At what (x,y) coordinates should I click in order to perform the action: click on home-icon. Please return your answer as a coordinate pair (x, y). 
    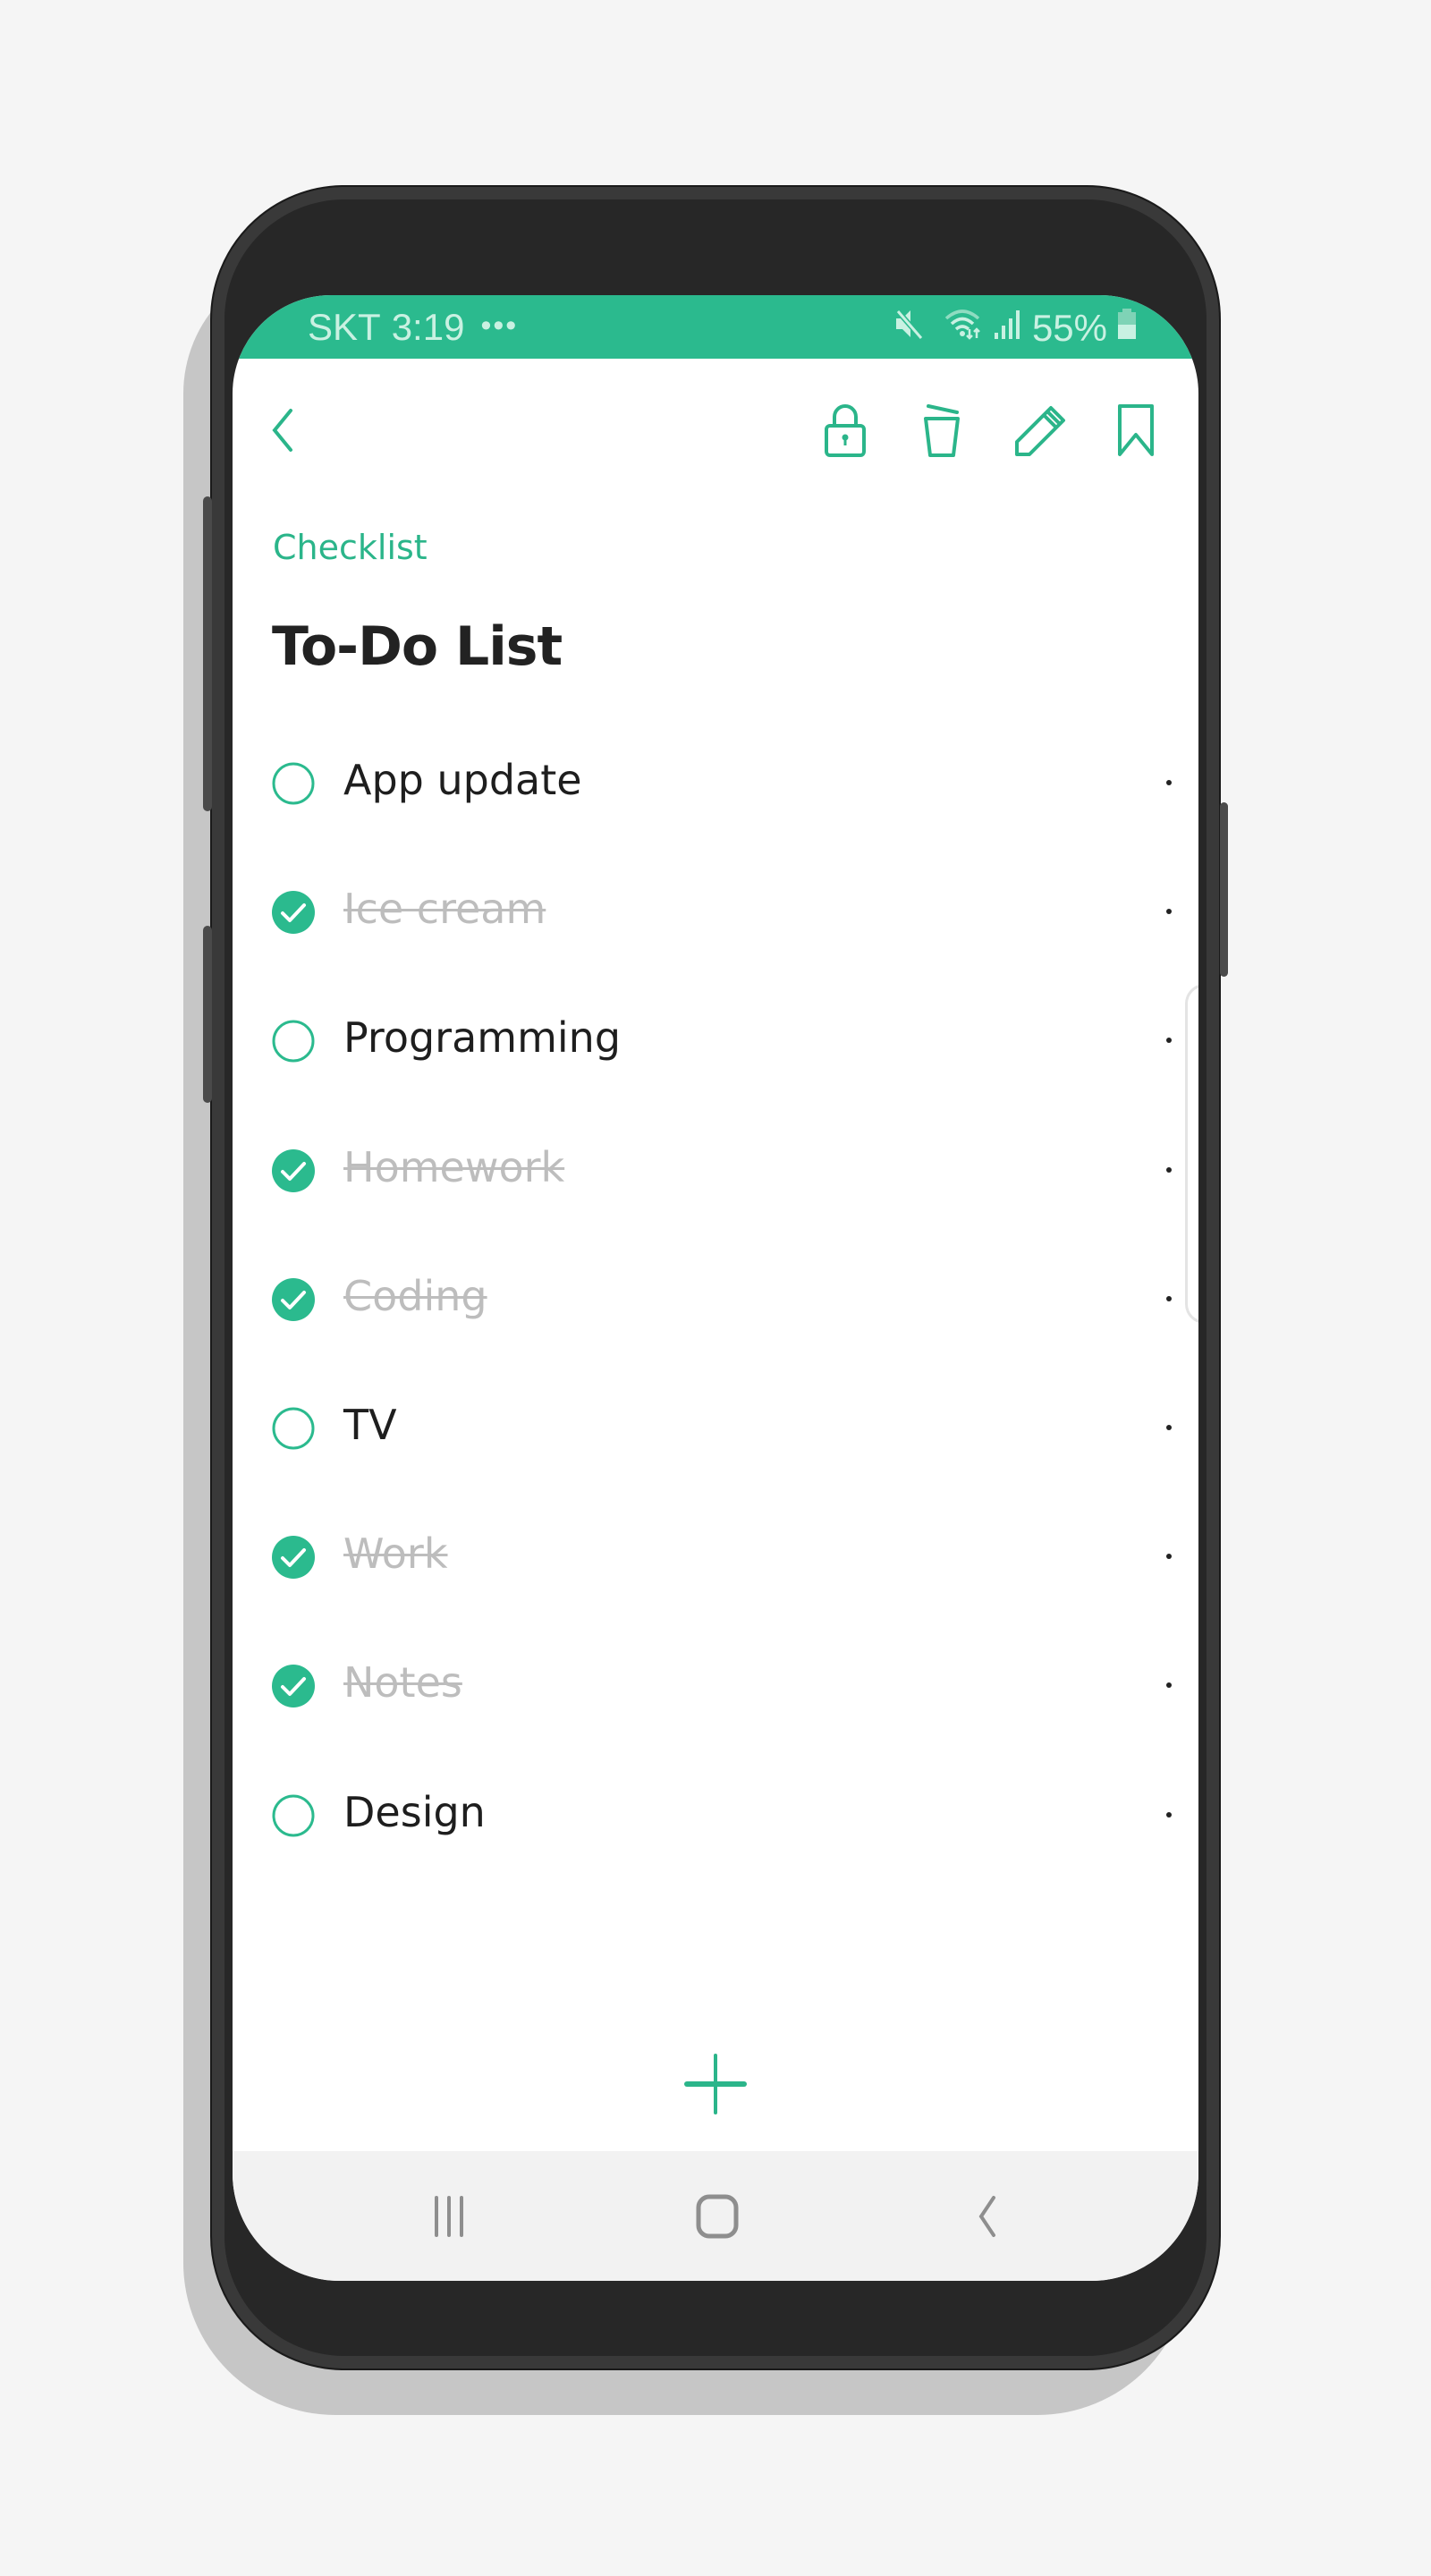
    Looking at the image, I should click on (718, 2218).